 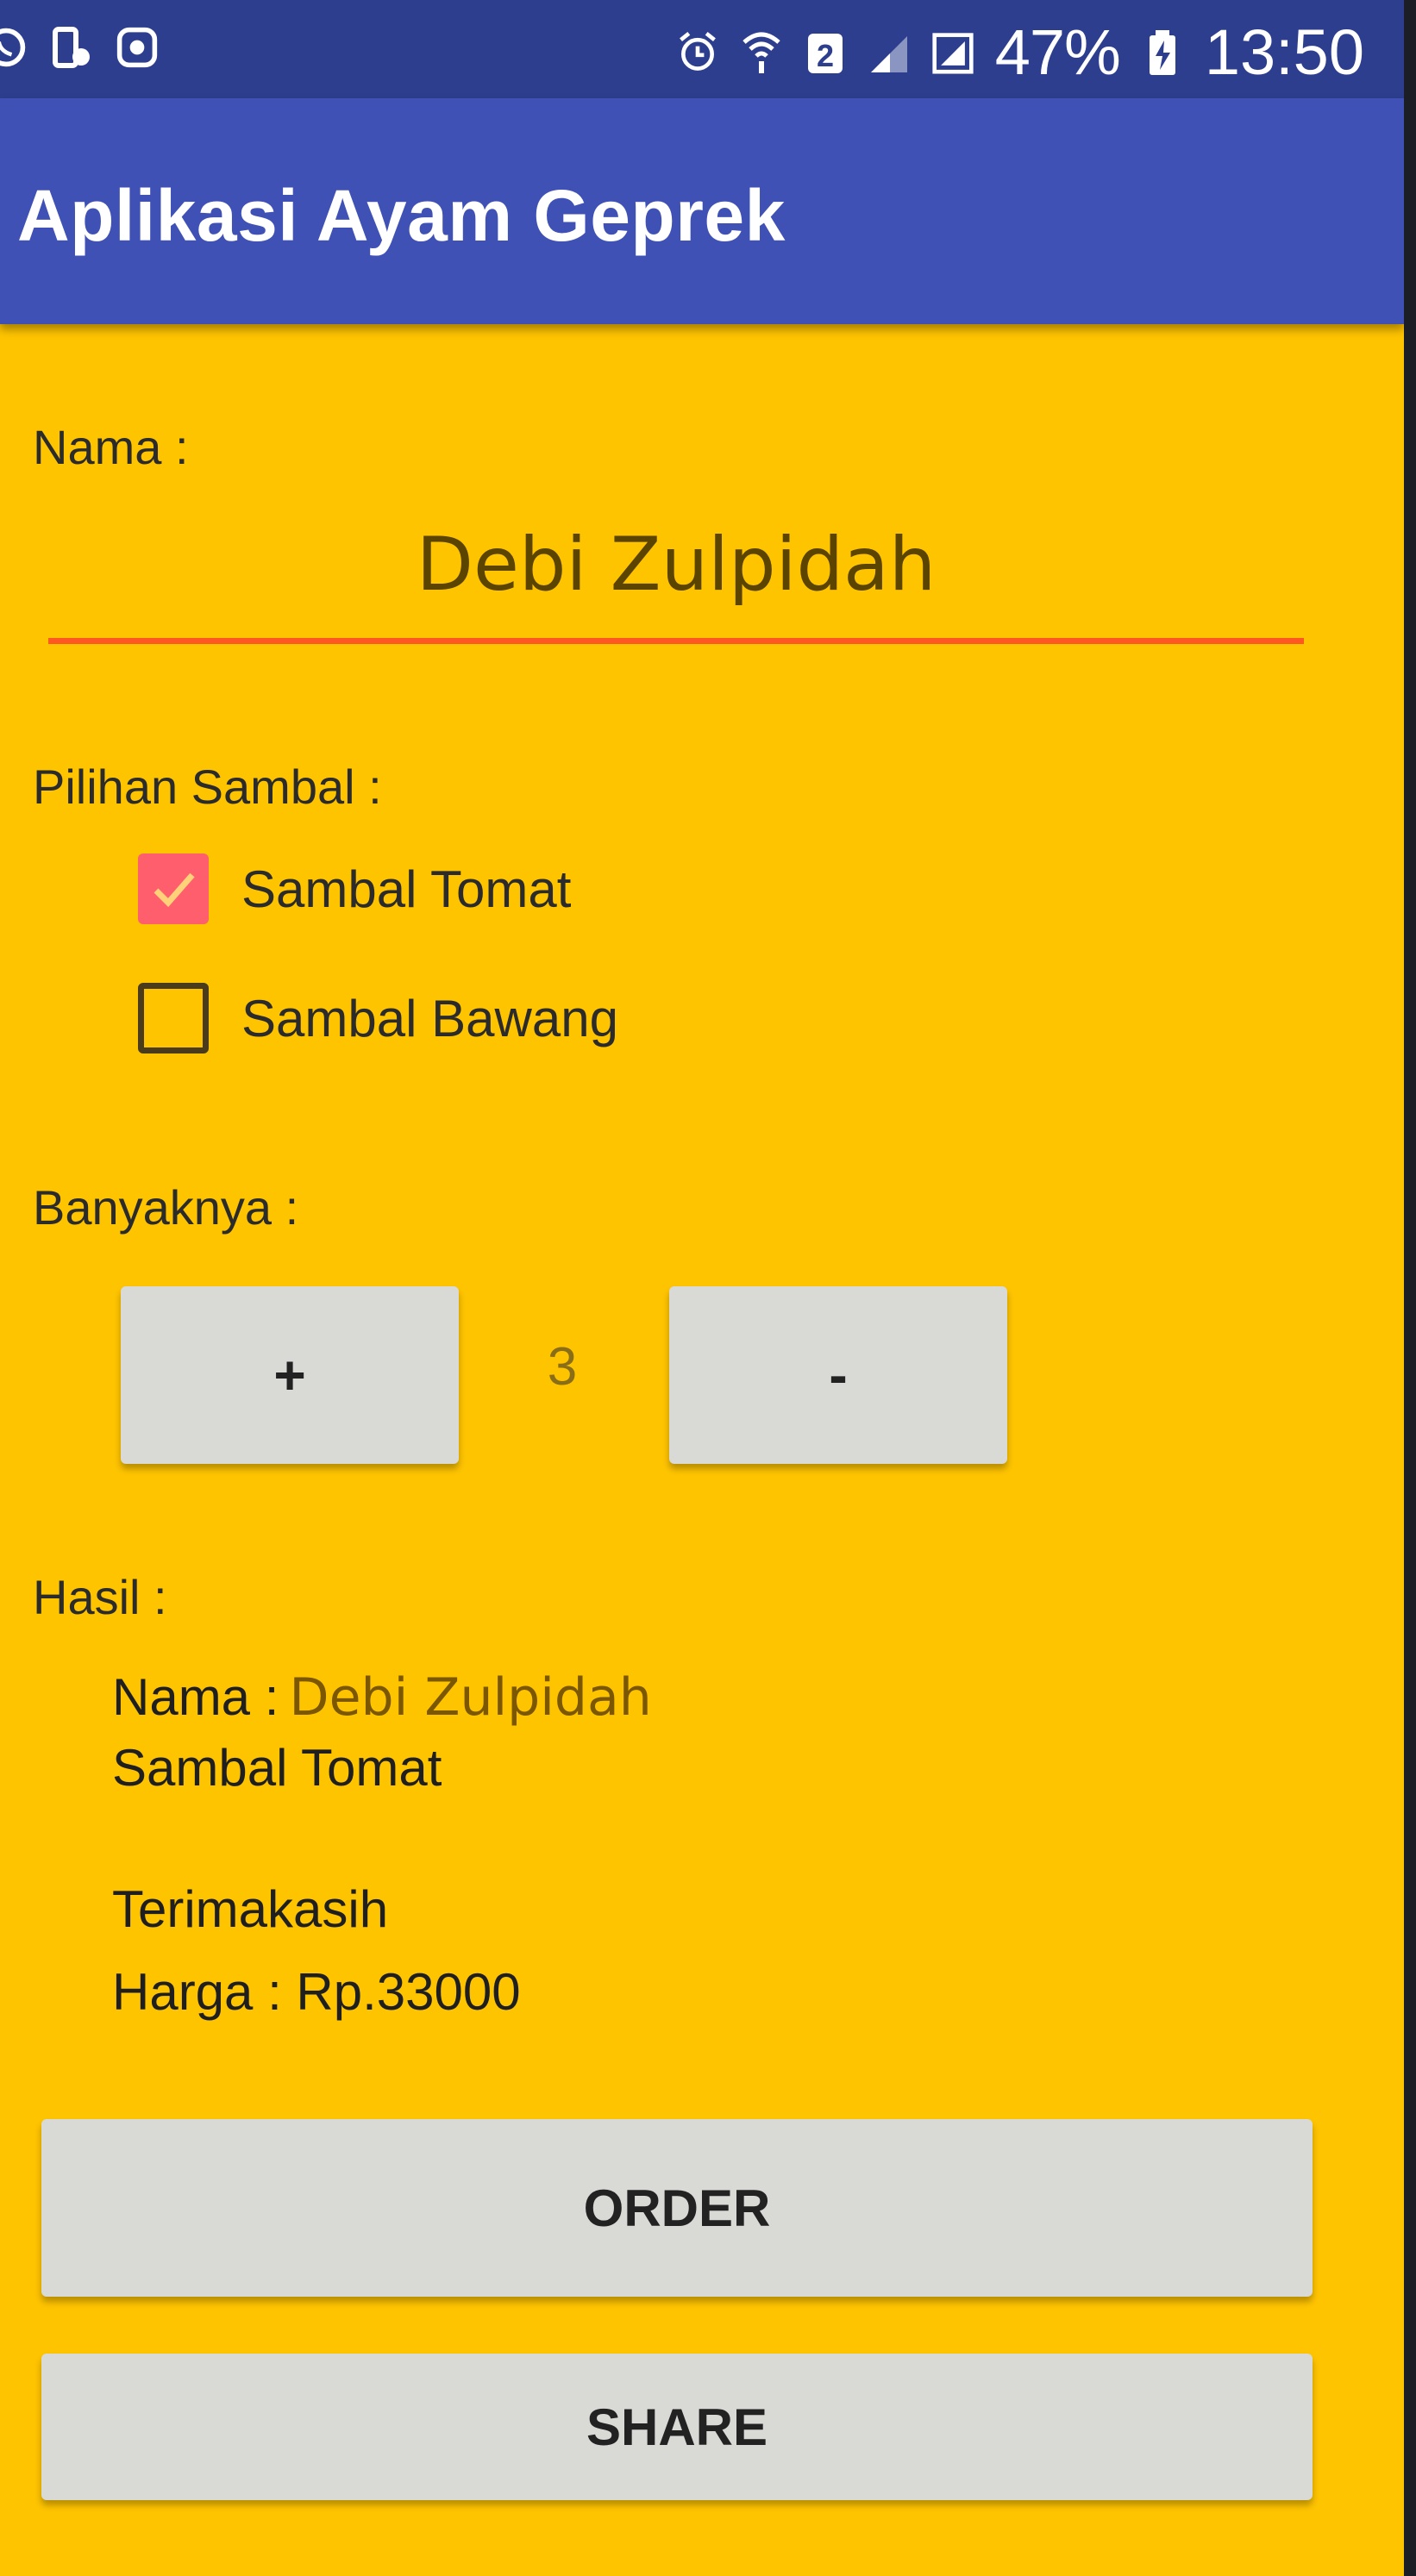 What do you see at coordinates (1284, 52) in the screenshot?
I see `clock: 13:50` at bounding box center [1284, 52].